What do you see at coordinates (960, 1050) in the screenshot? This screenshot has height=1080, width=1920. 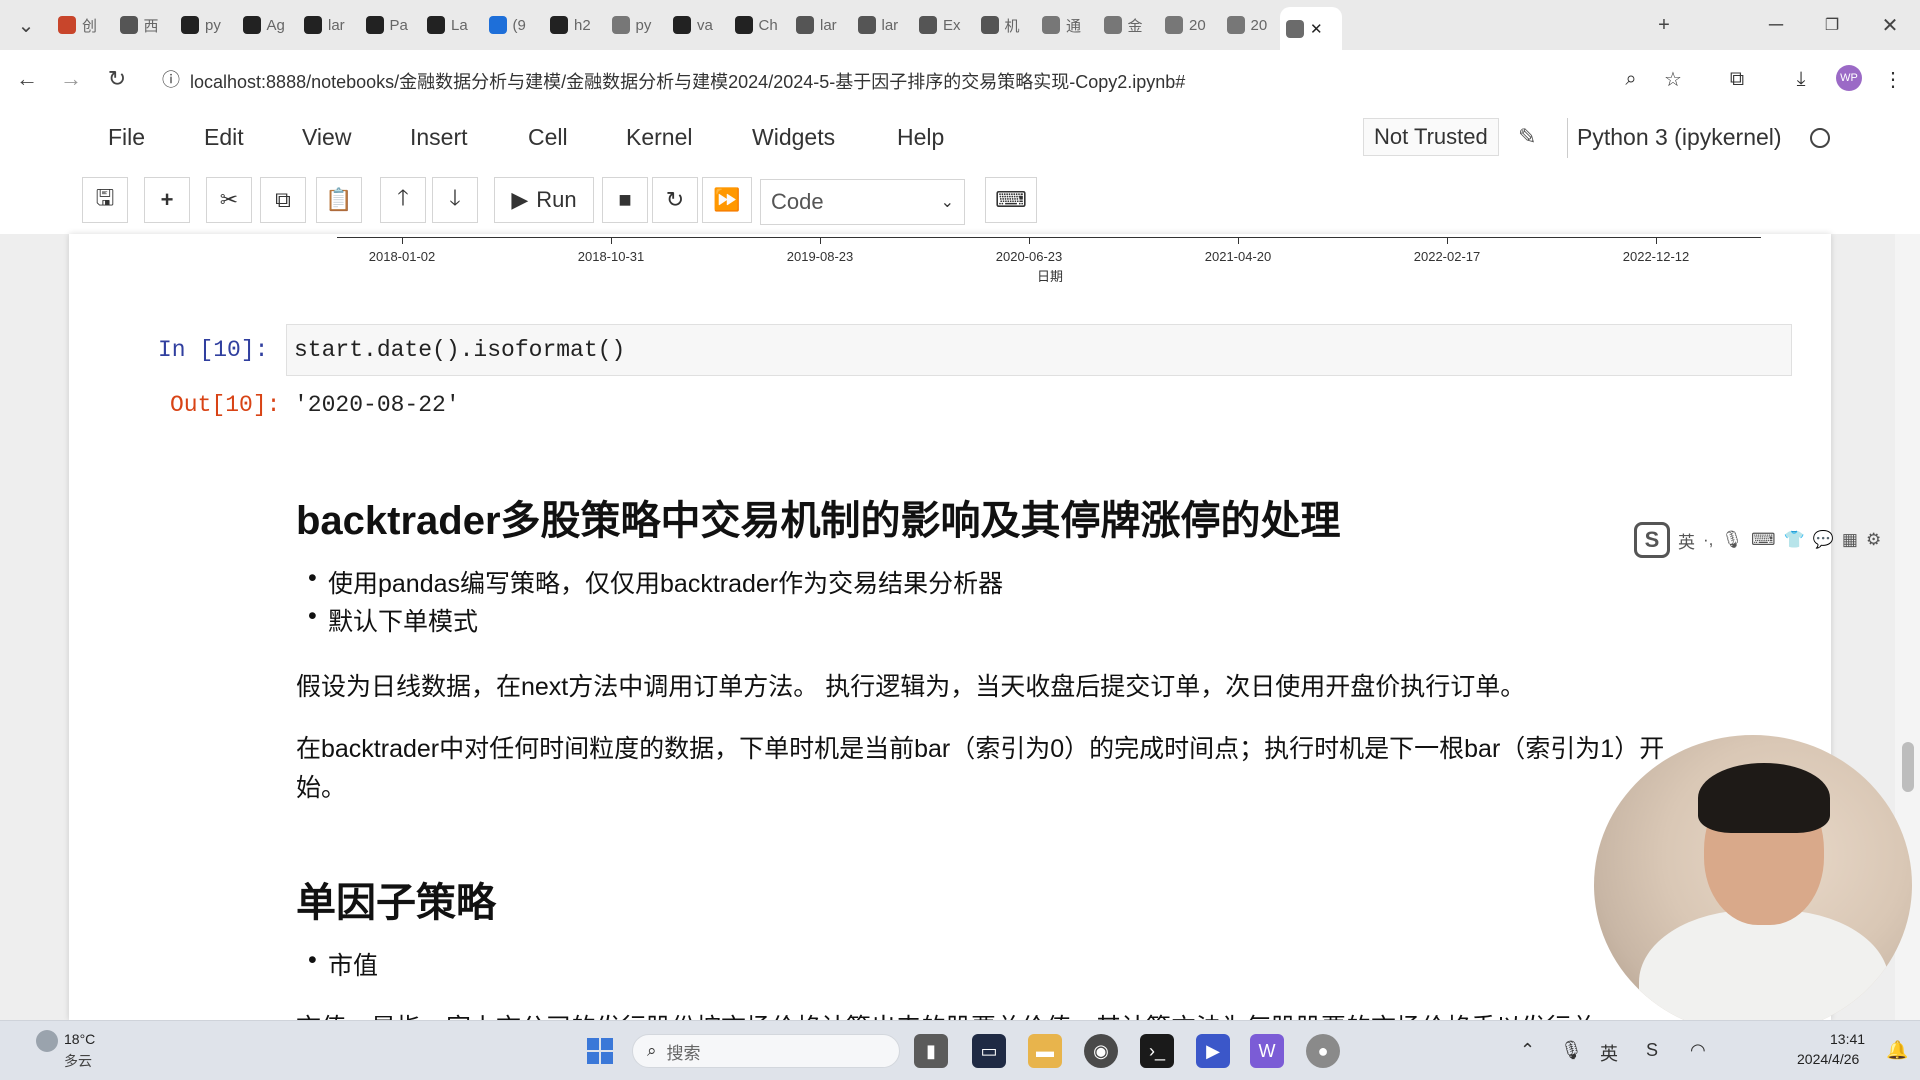 I see `taskbar` at bounding box center [960, 1050].